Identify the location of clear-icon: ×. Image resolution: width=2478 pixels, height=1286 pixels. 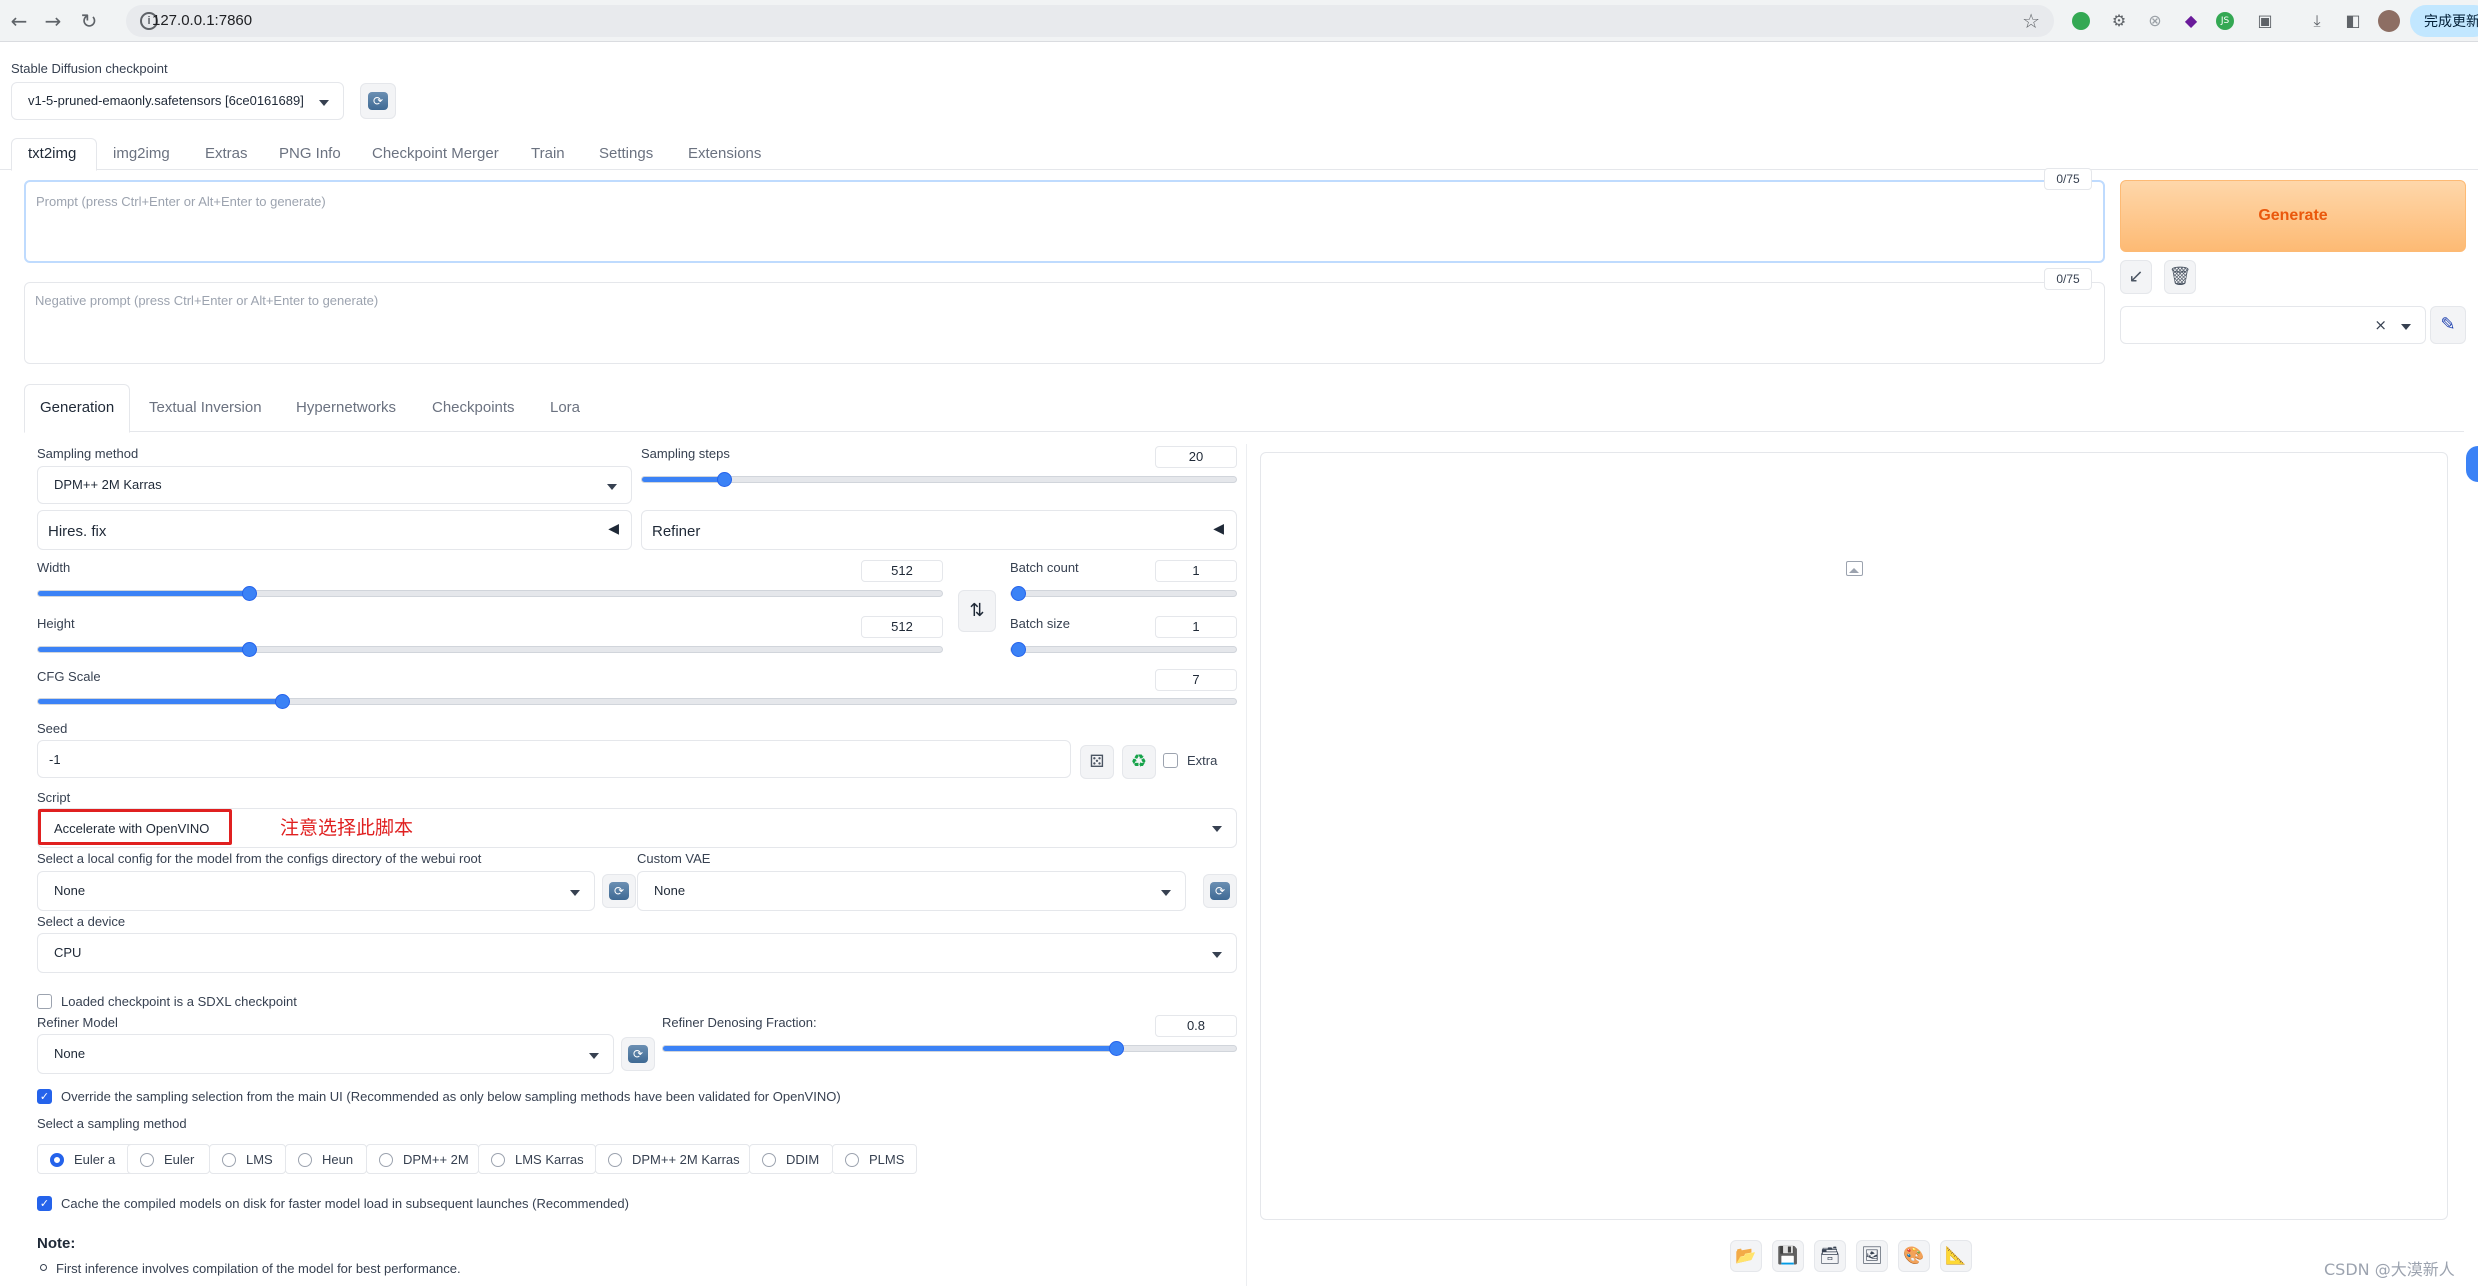
(2380, 325).